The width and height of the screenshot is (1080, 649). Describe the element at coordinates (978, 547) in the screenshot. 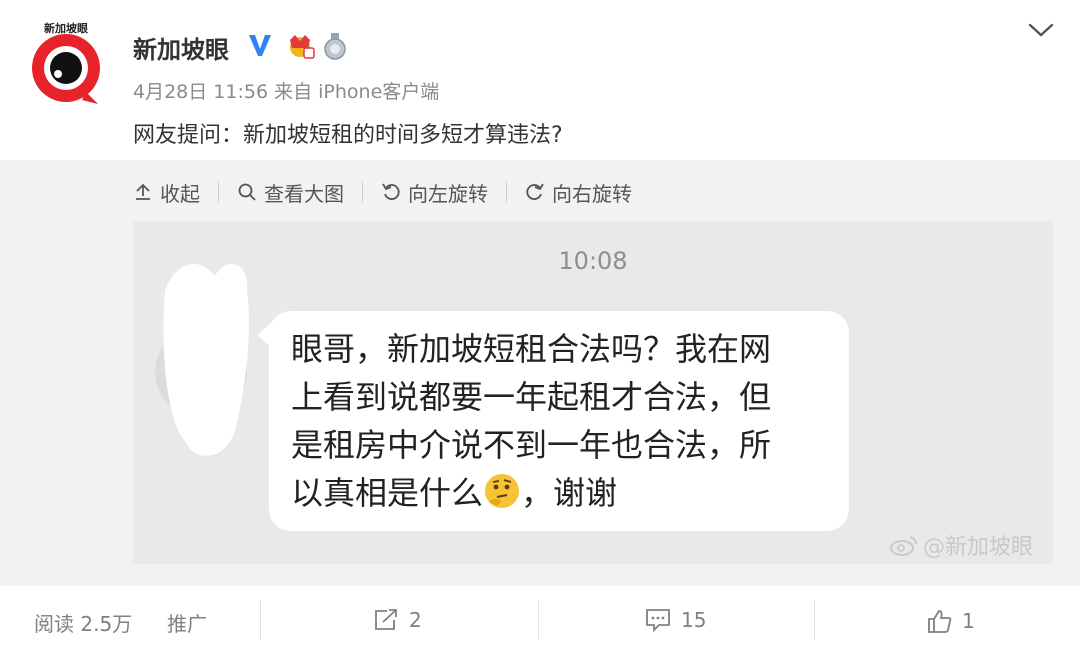

I see `watermark-text: @新加坡眼` at that location.